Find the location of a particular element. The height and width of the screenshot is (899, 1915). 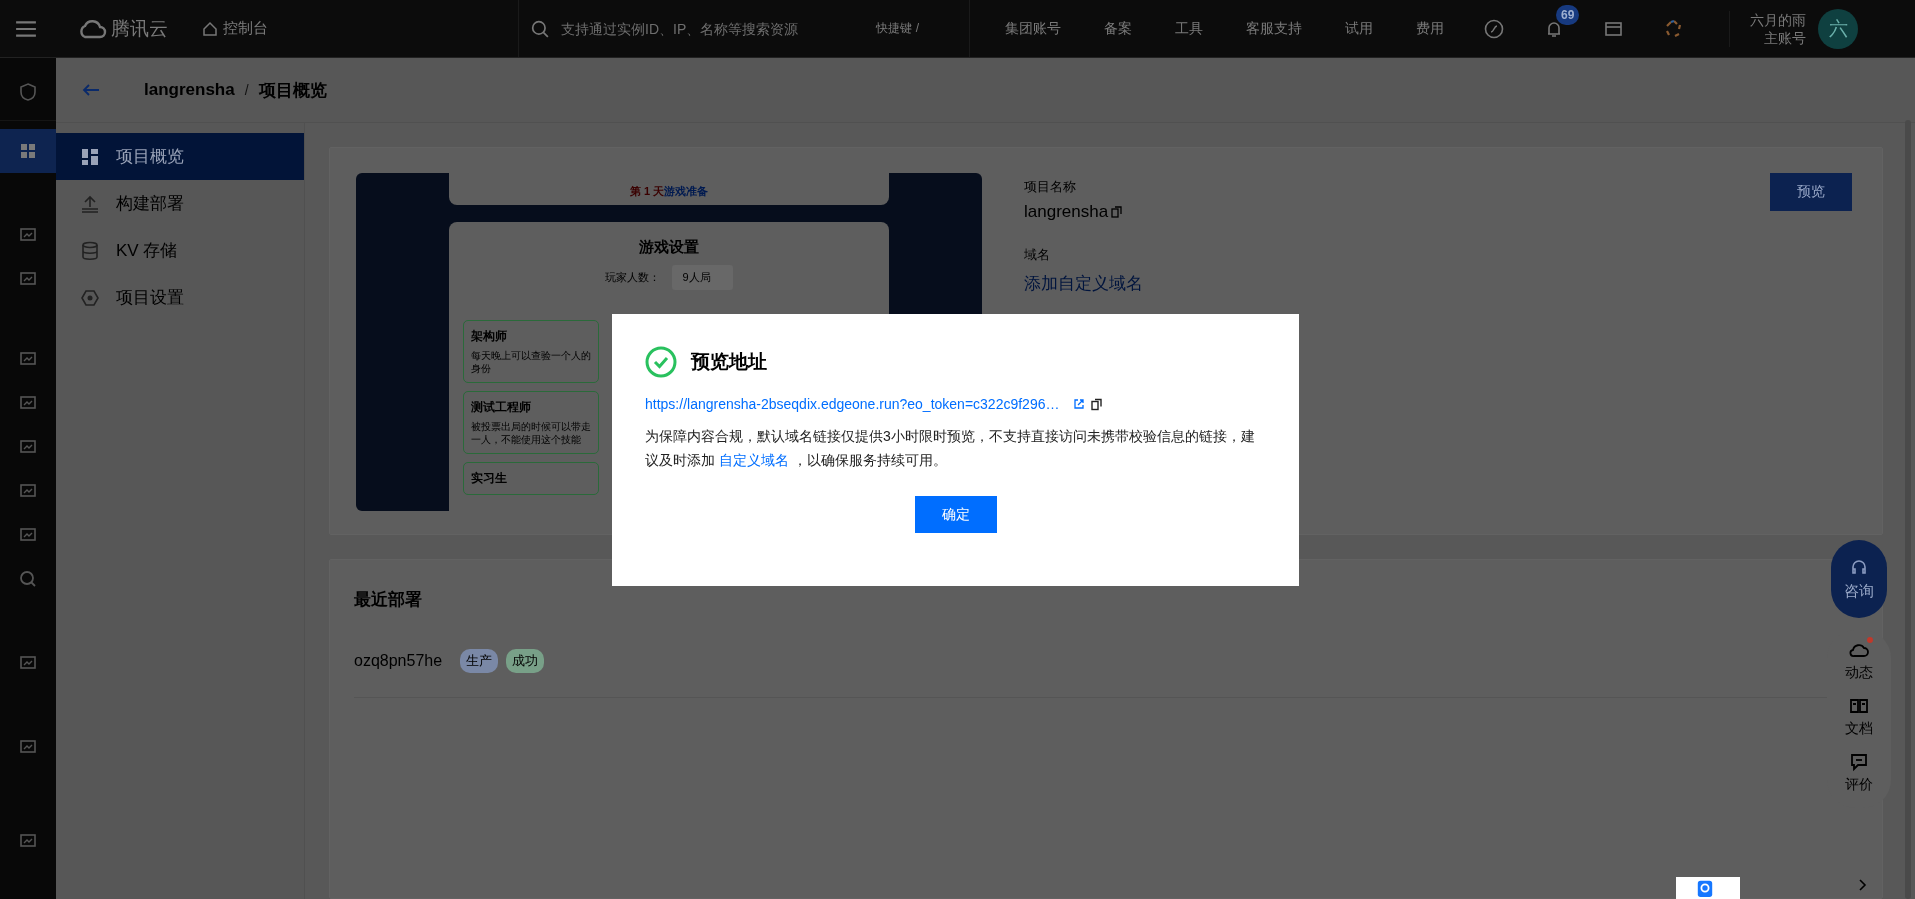

cloud-logo-icon is located at coordinates (92, 28).